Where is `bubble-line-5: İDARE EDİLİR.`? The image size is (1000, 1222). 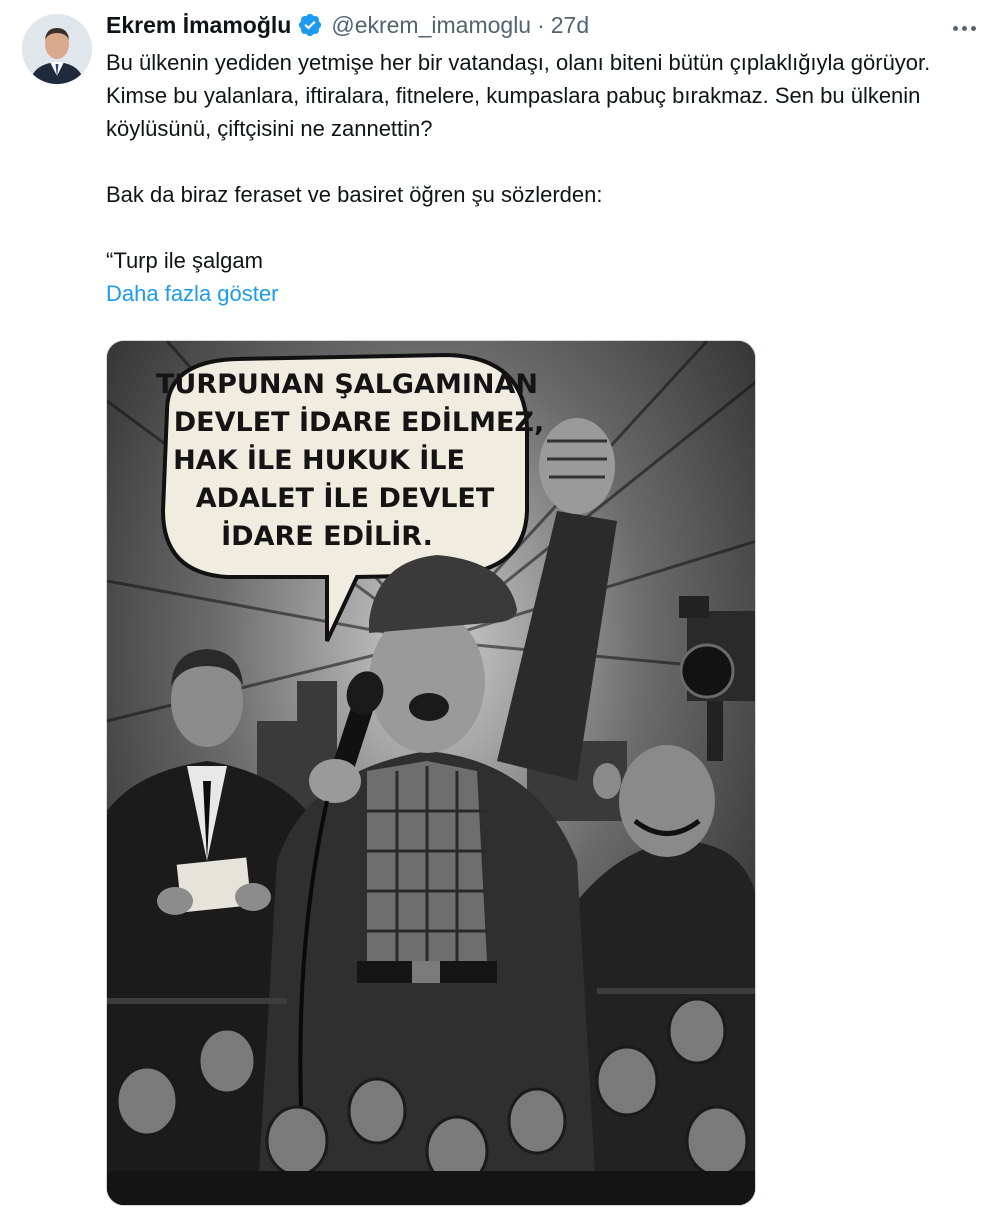
bubble-line-5: İDARE EDİLİR. is located at coordinates (327, 536).